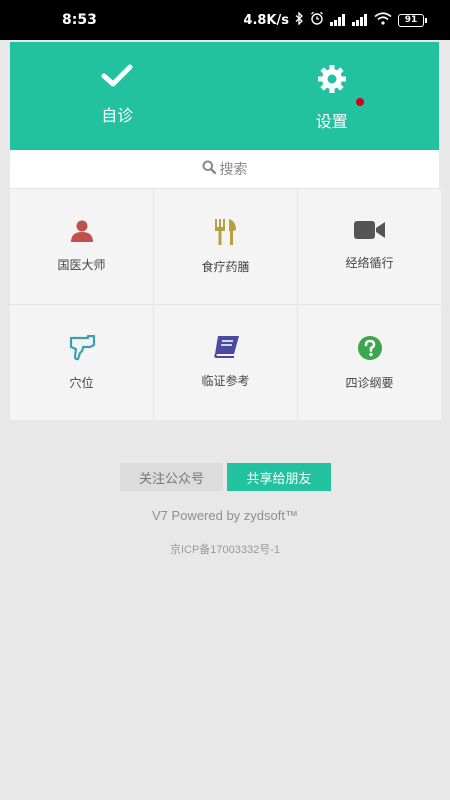 This screenshot has height=800, width=450. What do you see at coordinates (225, 515) in the screenshot?
I see `powered-by-text: V7 Powered by zydsoft™` at bounding box center [225, 515].